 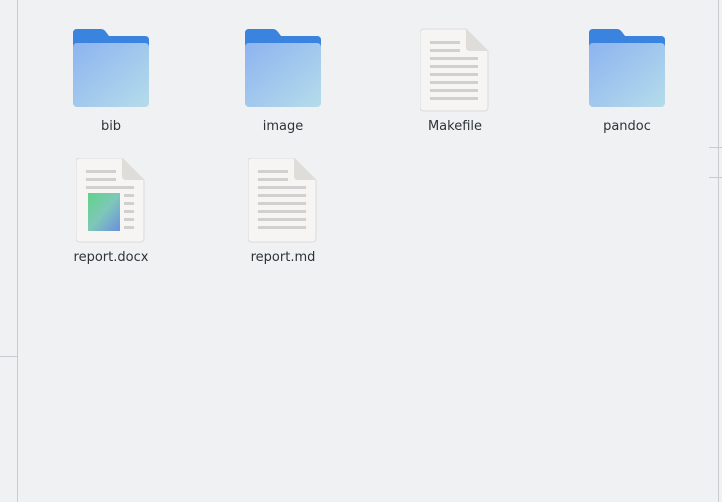 I want to click on file-item-bib: bib, so click(x=111, y=87).